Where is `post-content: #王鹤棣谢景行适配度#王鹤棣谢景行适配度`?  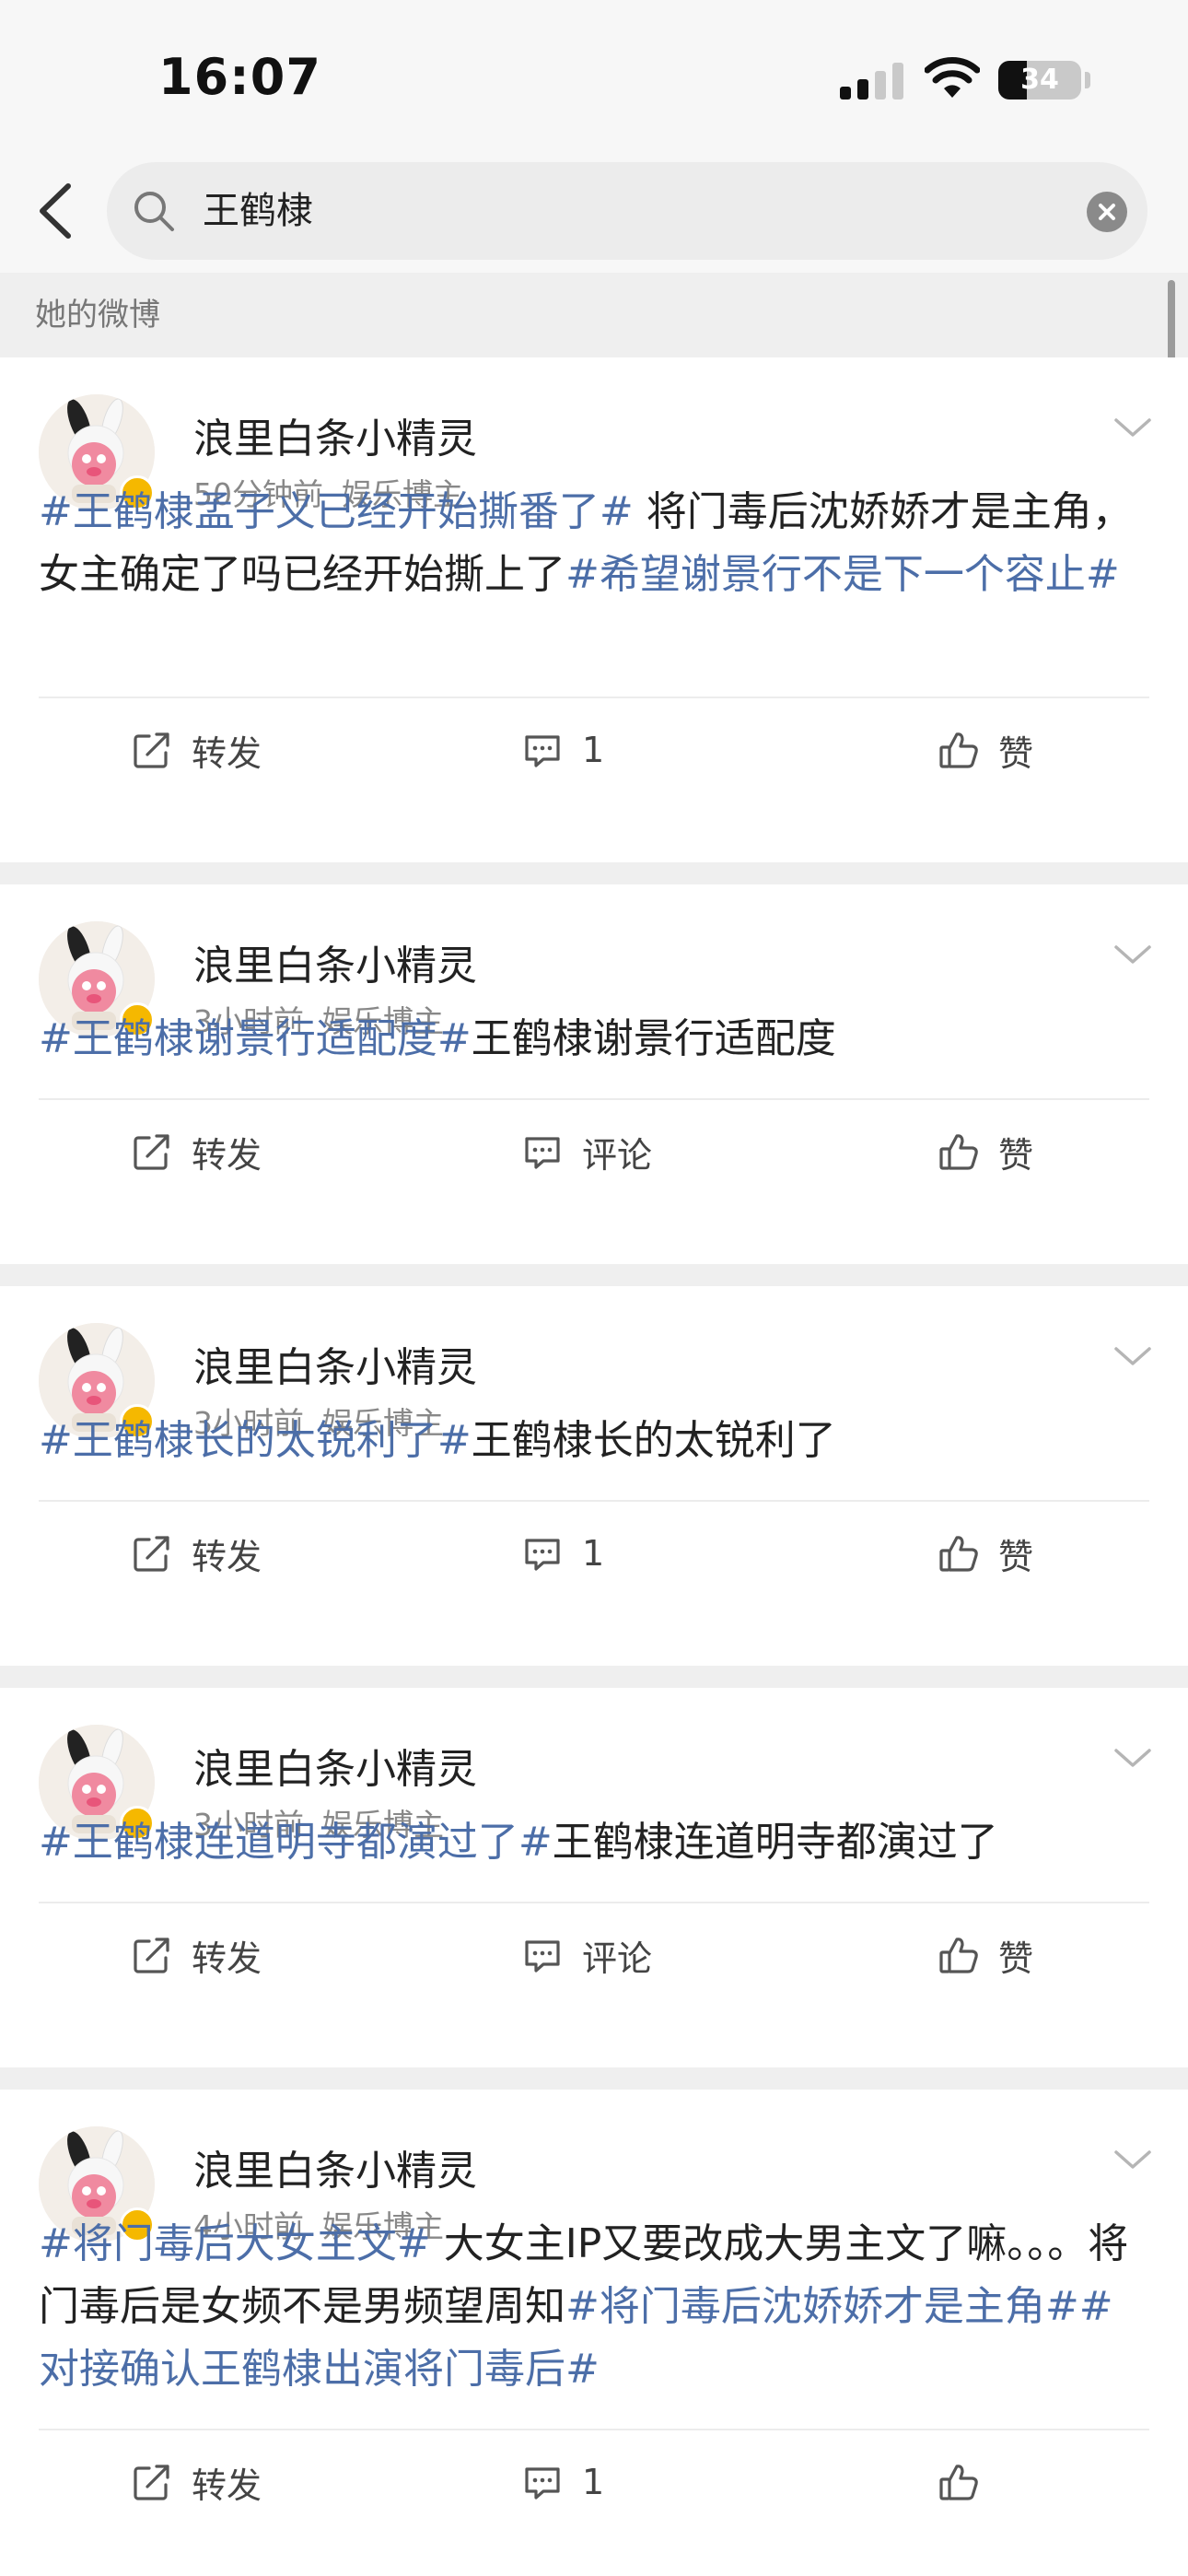 post-content: #王鹤棣谢景行适配度#王鹤棣谢景行适配度 is located at coordinates (596, 1039).